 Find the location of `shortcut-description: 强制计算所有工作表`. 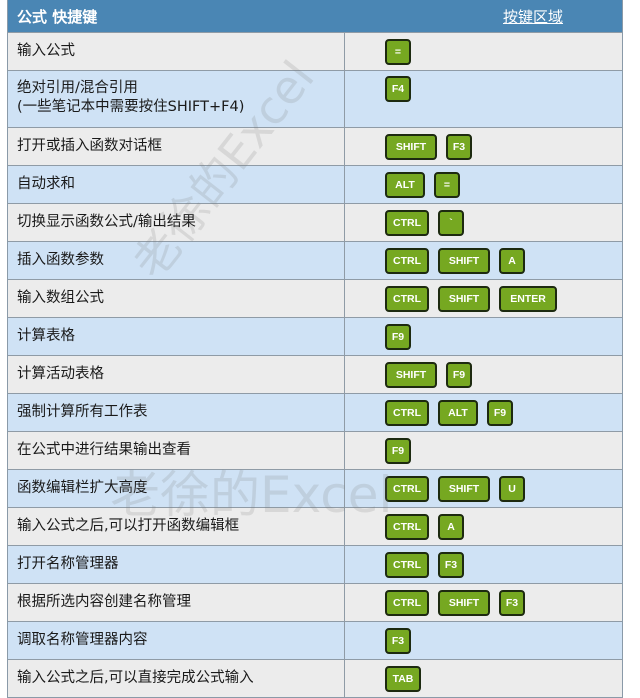

shortcut-description: 强制计算所有工作表 is located at coordinates (176, 412).